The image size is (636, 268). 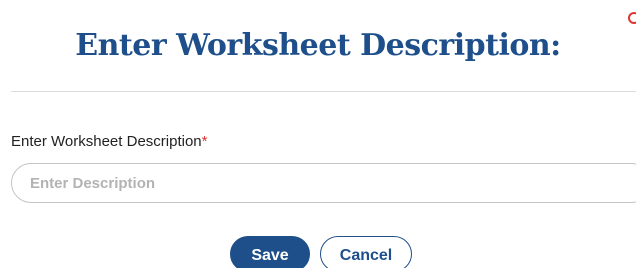 I want to click on close-icon, so click(x=632, y=18).